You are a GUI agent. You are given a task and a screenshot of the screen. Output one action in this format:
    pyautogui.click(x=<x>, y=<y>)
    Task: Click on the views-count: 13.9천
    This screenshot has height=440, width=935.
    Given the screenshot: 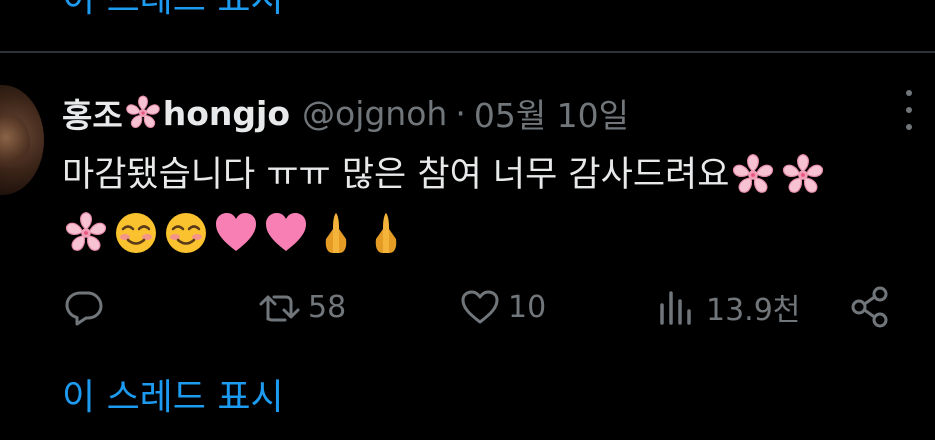 What is the action you would take?
    pyautogui.click(x=753, y=310)
    